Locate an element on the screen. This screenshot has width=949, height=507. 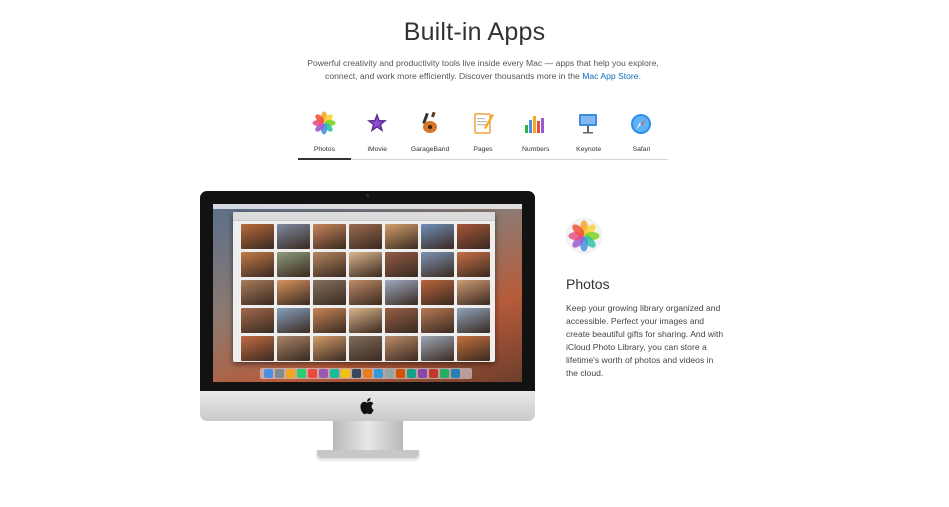
imovie-icon is located at coordinates (376, 122).